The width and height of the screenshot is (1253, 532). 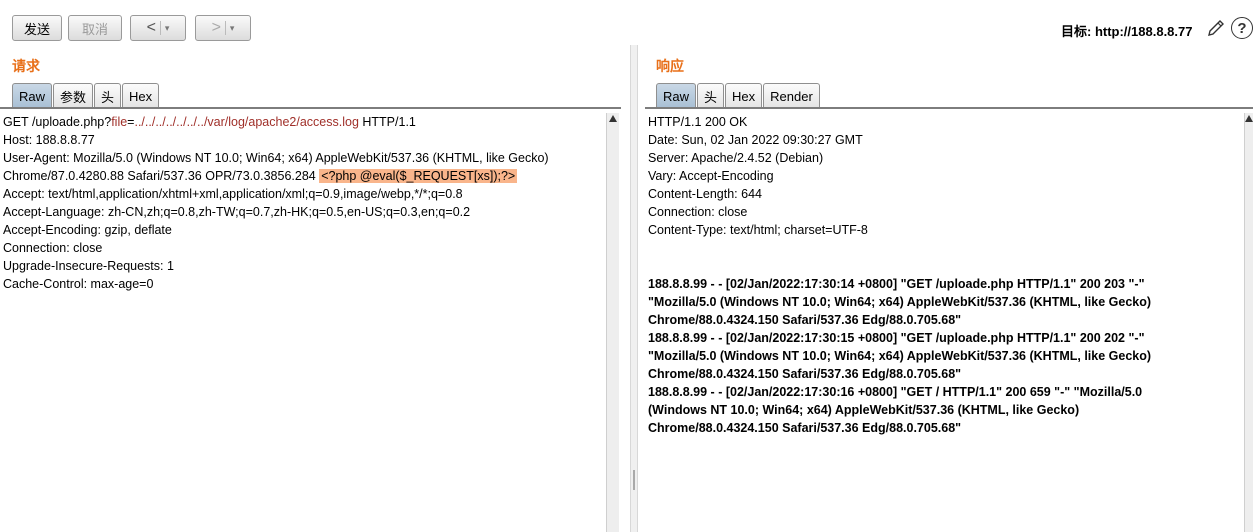 I want to click on response-title: 响应, so click(x=670, y=66).